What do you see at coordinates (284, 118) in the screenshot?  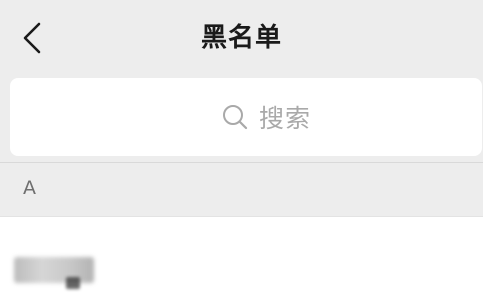 I see `search-placeholder: 搜索` at bounding box center [284, 118].